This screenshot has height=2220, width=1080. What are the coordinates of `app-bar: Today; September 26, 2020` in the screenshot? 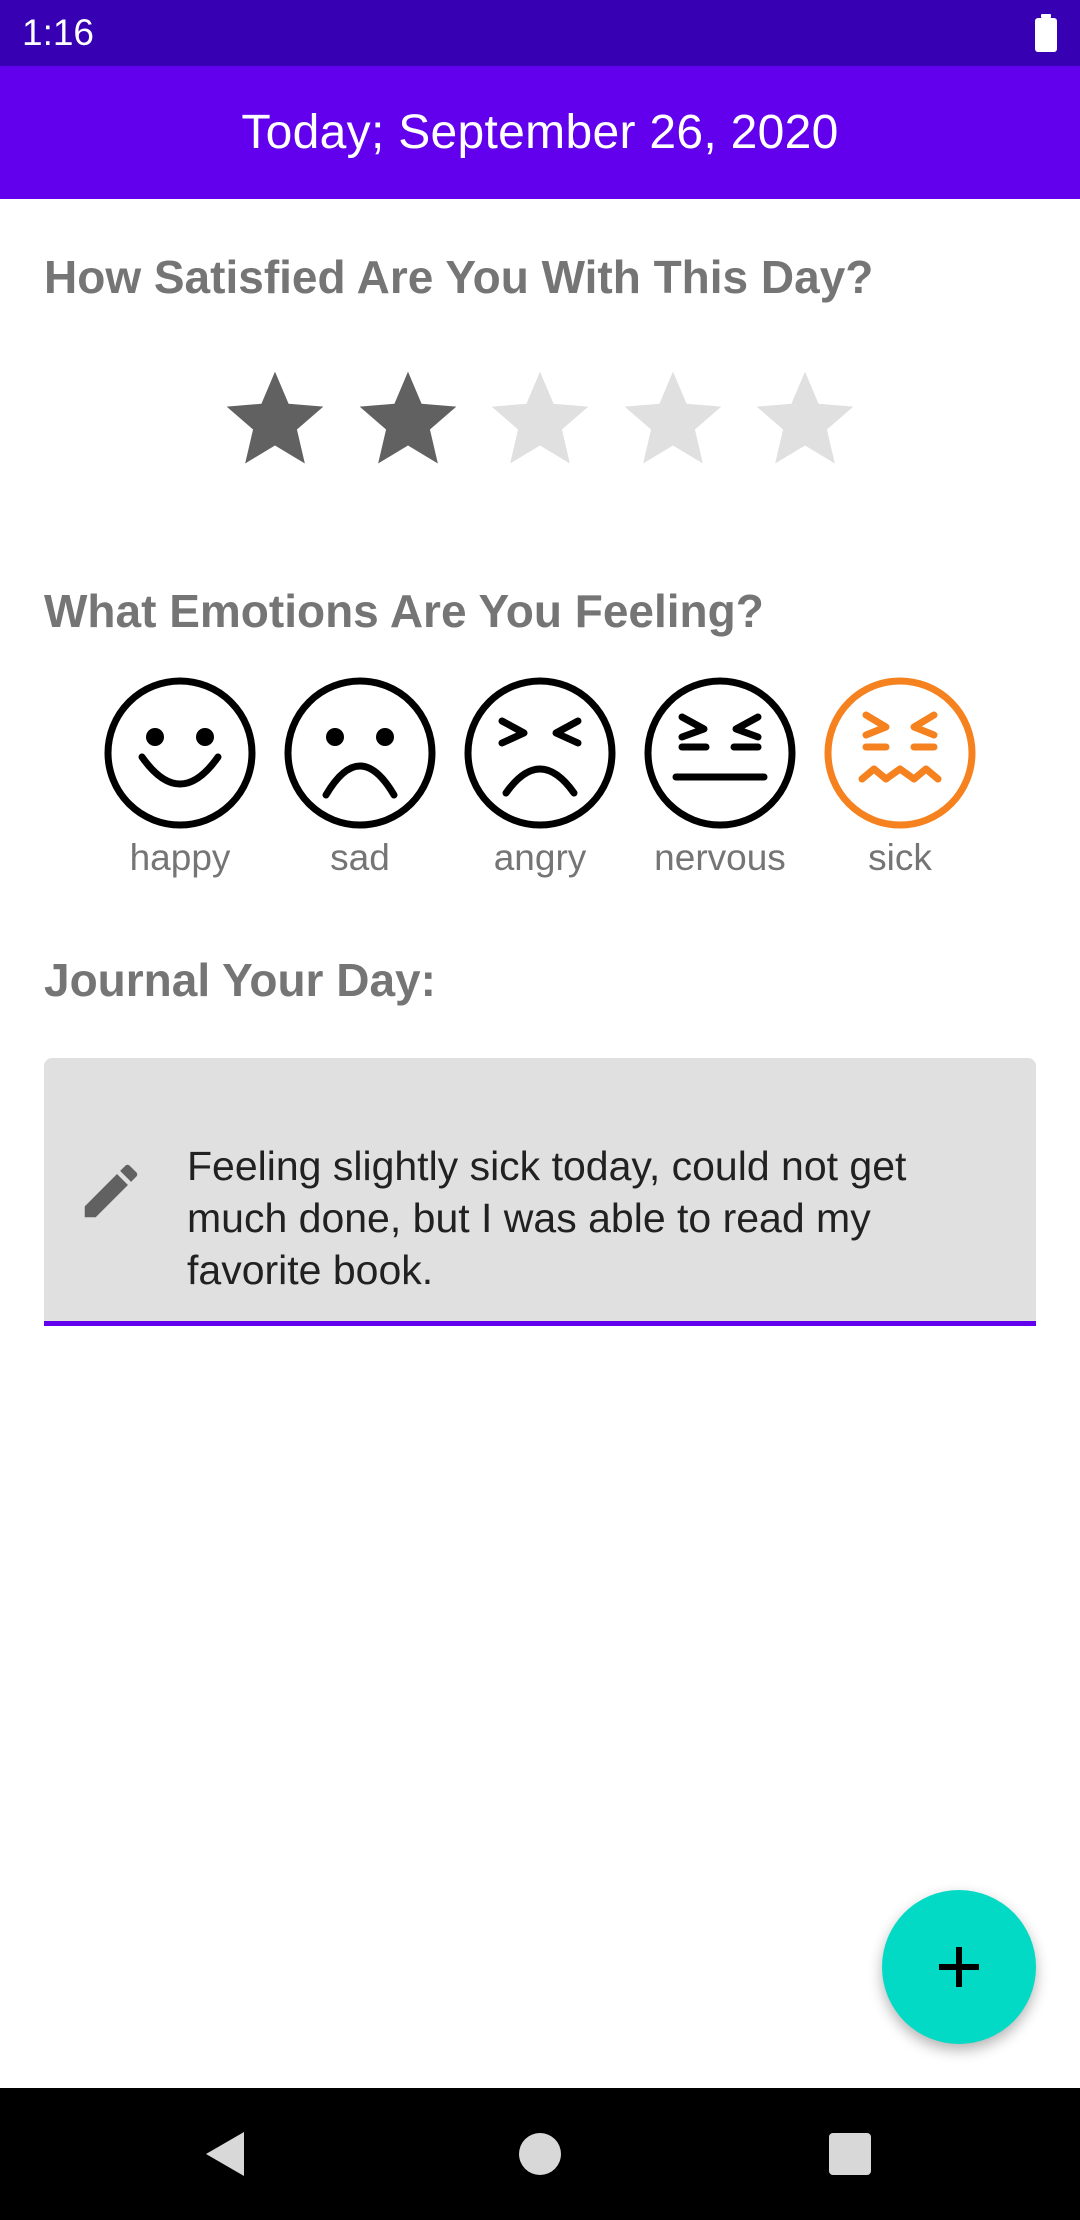 It's located at (540, 132).